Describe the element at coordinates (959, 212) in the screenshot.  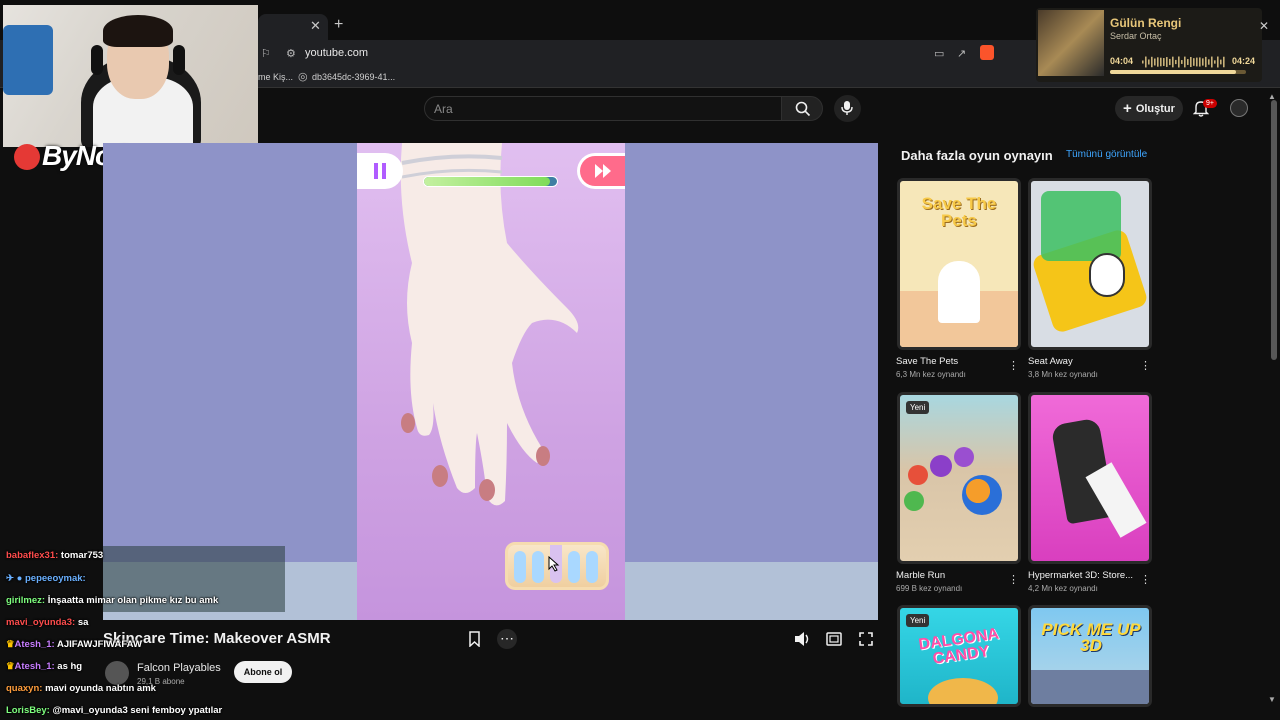
I see `card-logo: Save The Pets` at that location.